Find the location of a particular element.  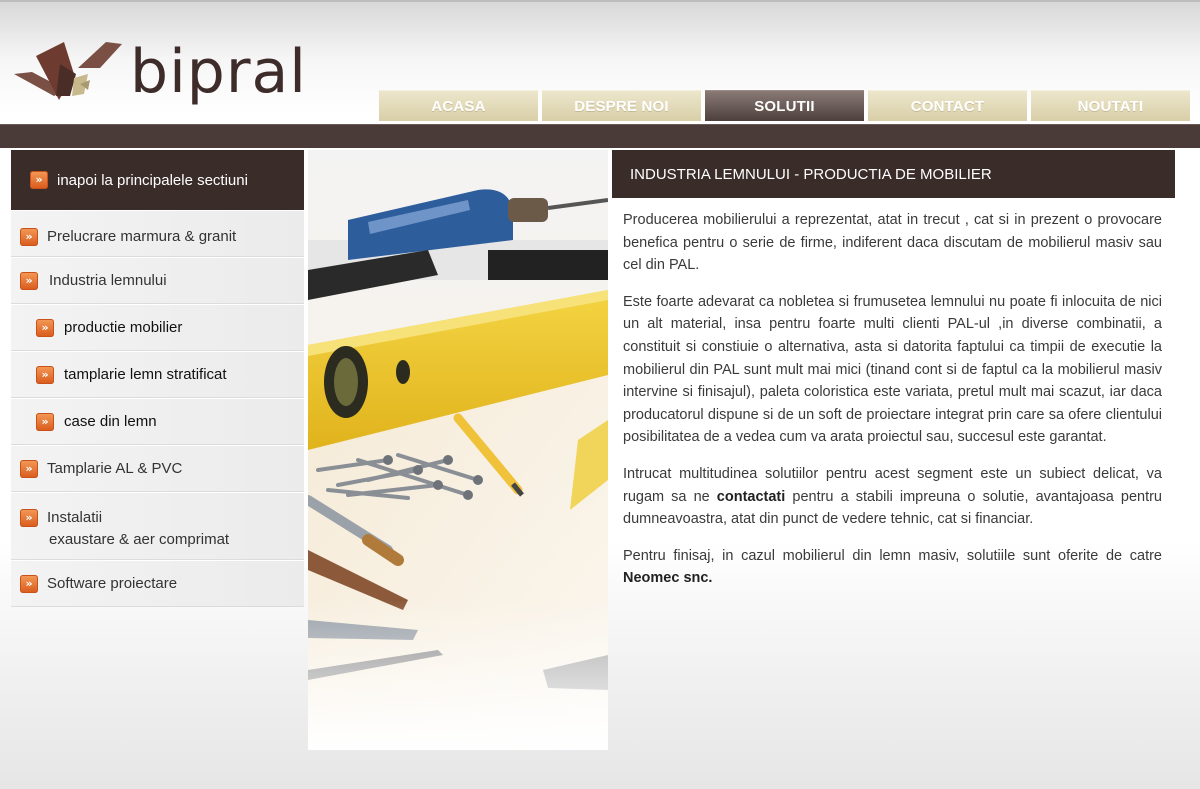

nav-contact: CONTACT is located at coordinates (947, 105).